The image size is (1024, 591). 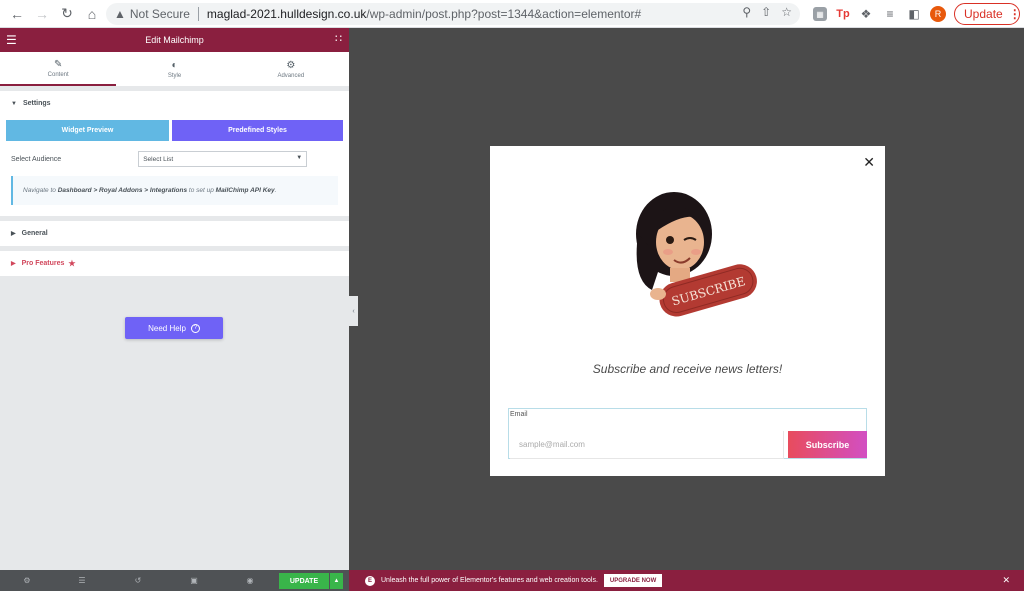 What do you see at coordinates (159, 14) in the screenshot?
I see `security-label: Not Secure` at bounding box center [159, 14].